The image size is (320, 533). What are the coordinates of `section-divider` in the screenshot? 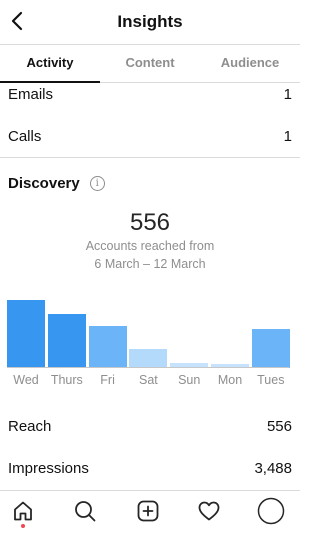 It's located at (150, 157).